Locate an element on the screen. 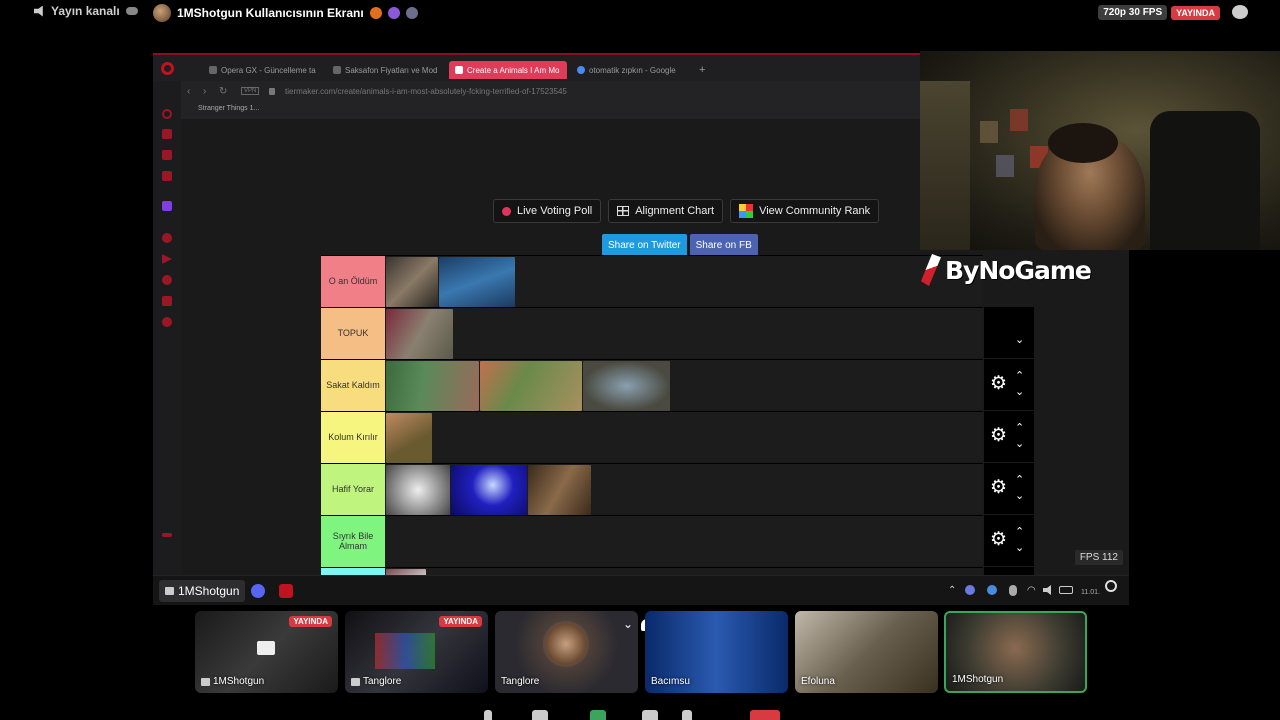 This screenshot has height=720, width=1280. browser-tab: Opera GX - Güncelleme ta is located at coordinates (263, 70).